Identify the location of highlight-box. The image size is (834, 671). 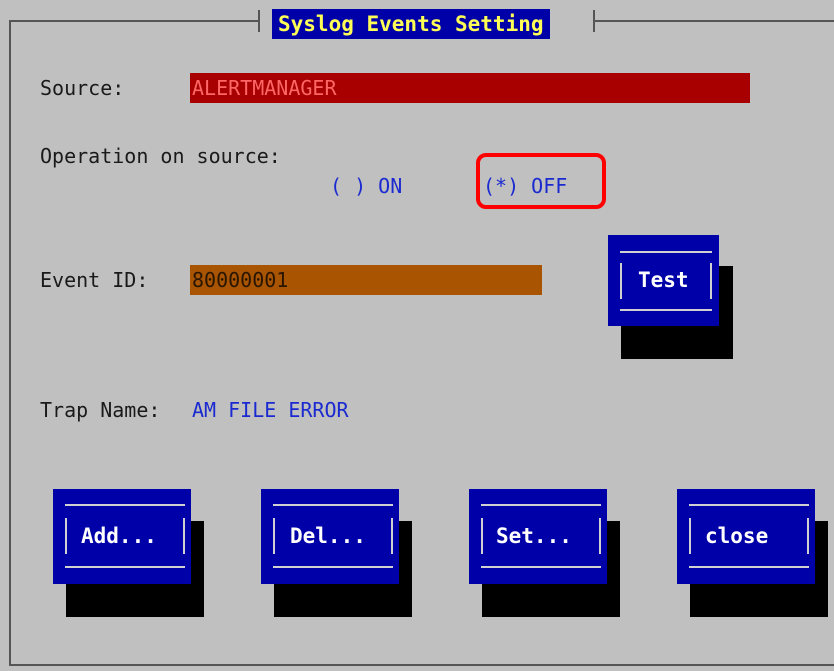
(541, 181).